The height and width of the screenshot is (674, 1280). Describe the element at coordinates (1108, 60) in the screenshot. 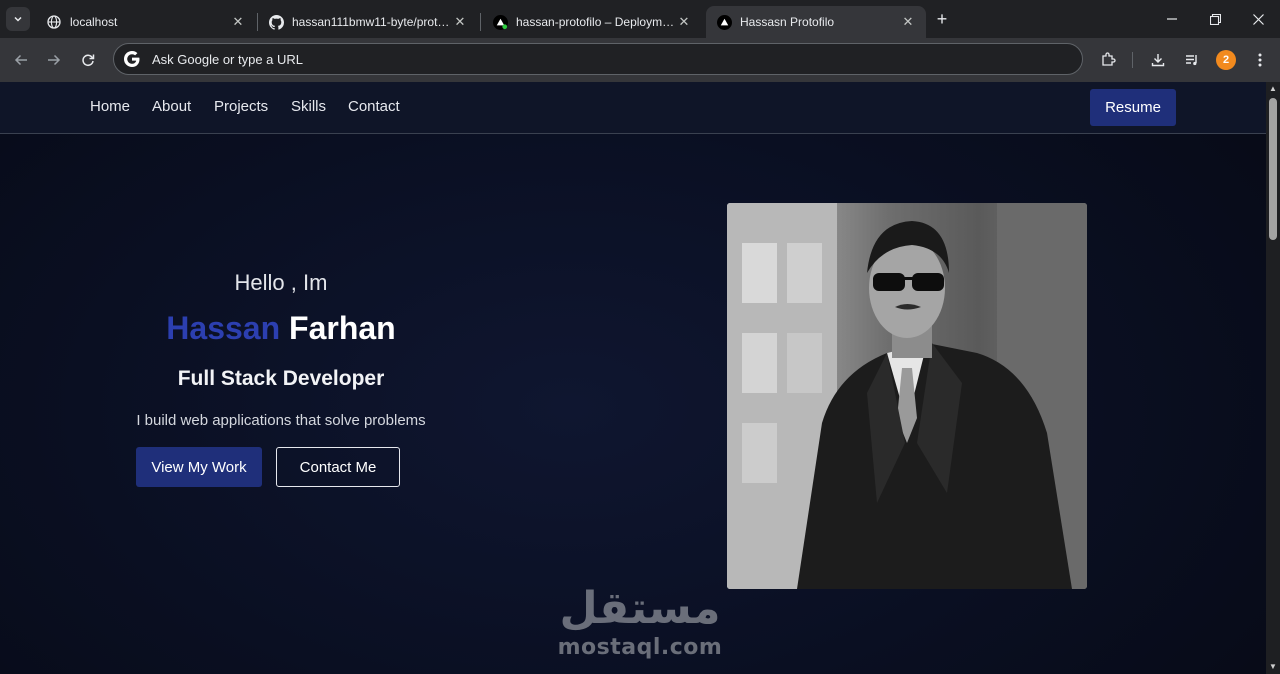

I see `extensions-icon` at that location.